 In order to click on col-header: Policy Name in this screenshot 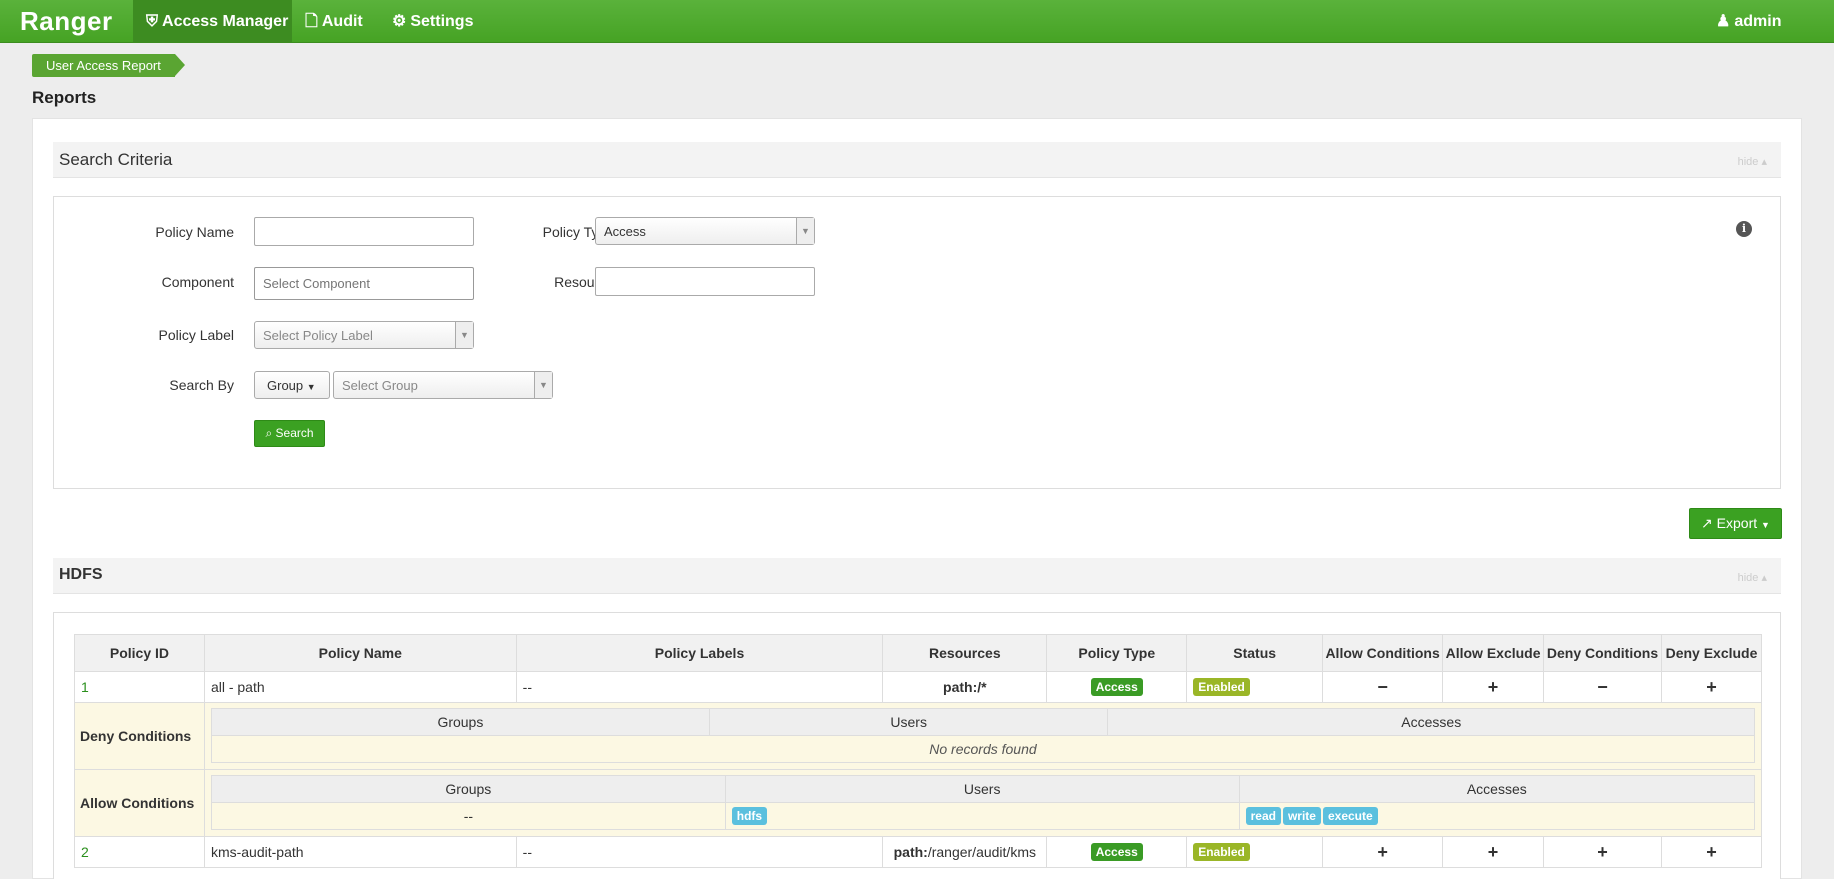, I will do `click(360, 653)`.